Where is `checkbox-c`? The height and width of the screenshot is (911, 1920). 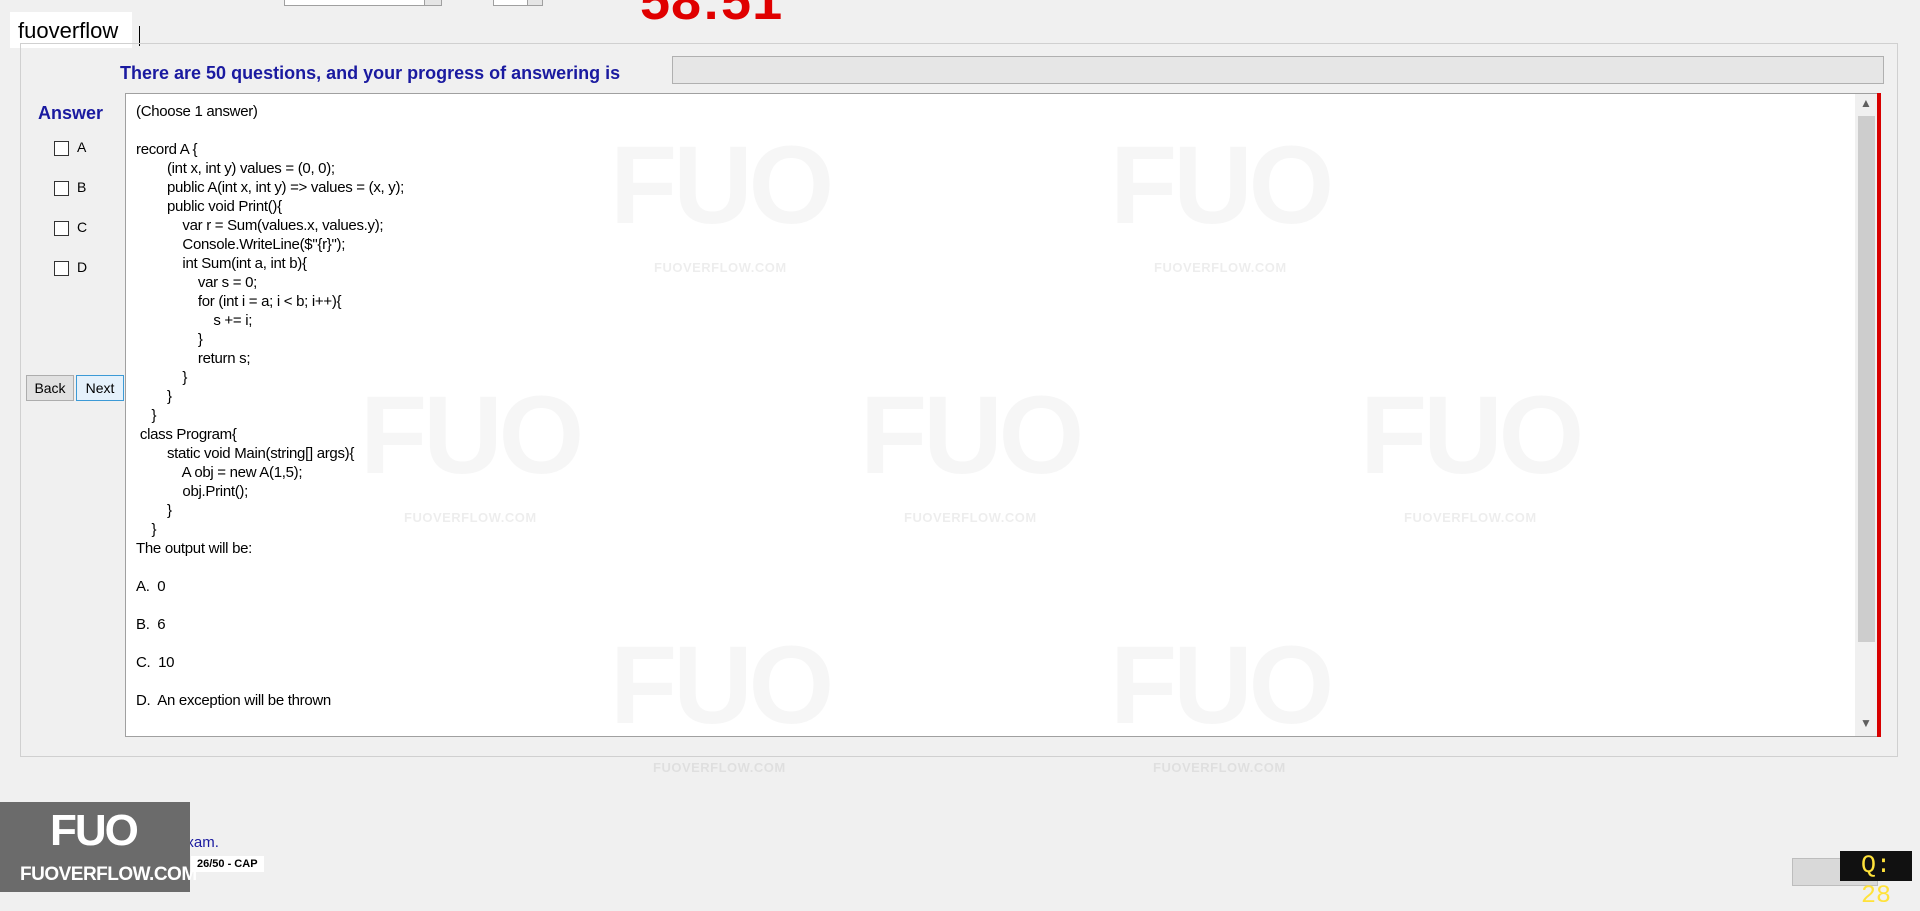
checkbox-c is located at coordinates (61, 228).